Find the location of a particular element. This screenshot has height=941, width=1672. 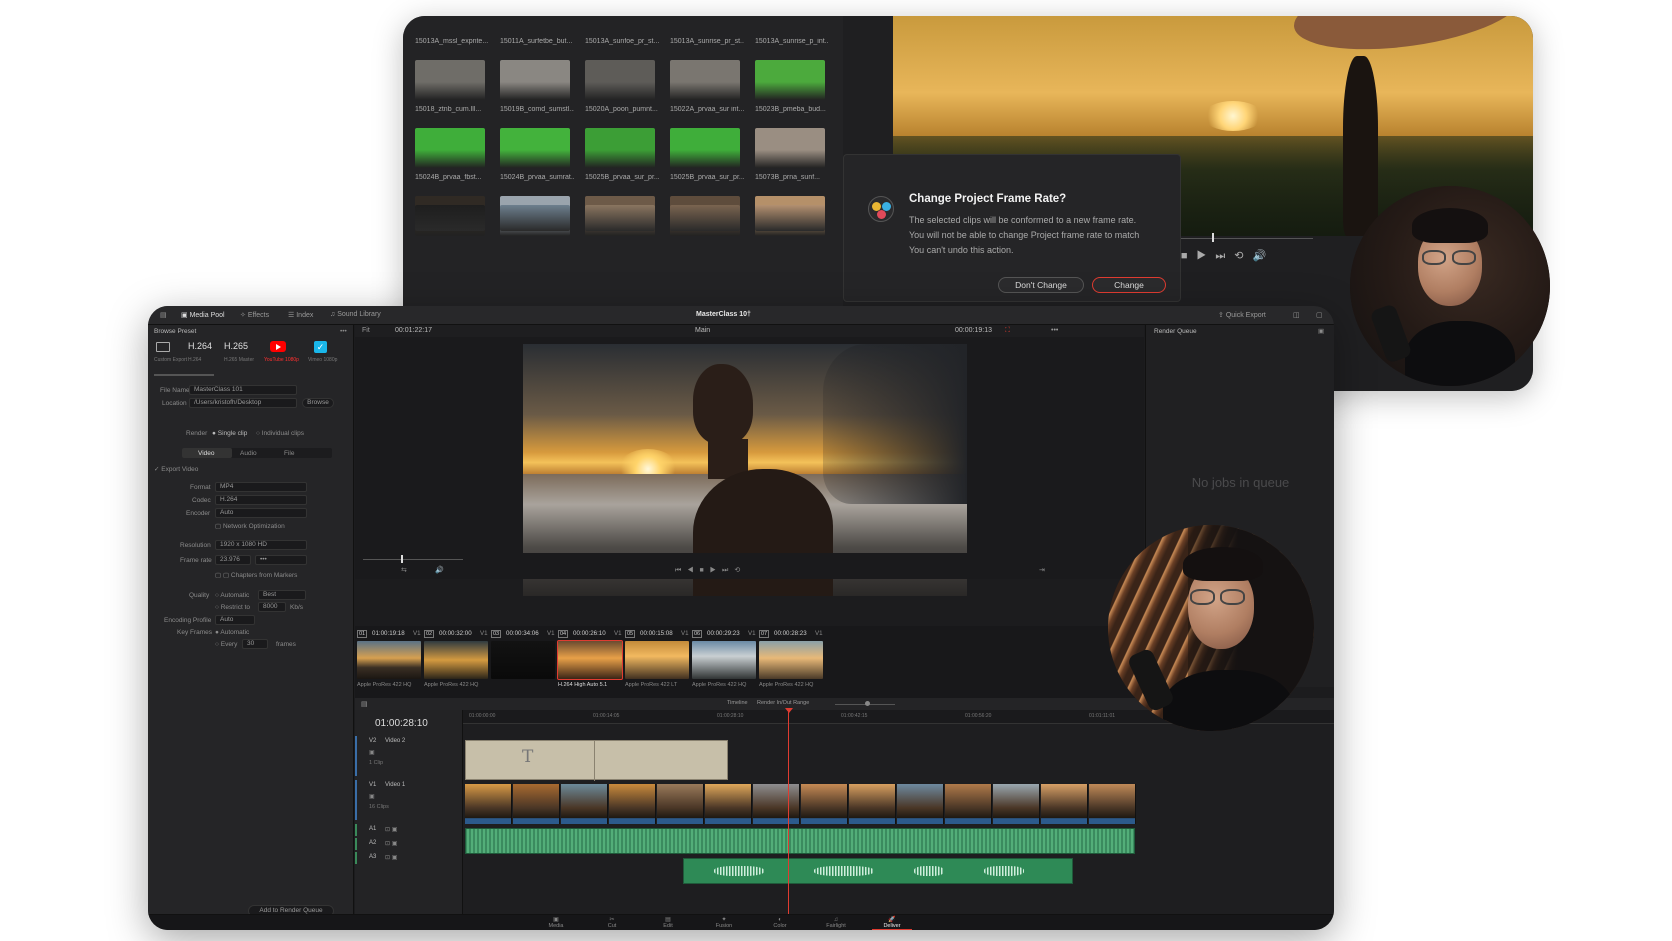

network-optimization-checkbox: ▢ Network Optimization is located at coordinates (250, 526).